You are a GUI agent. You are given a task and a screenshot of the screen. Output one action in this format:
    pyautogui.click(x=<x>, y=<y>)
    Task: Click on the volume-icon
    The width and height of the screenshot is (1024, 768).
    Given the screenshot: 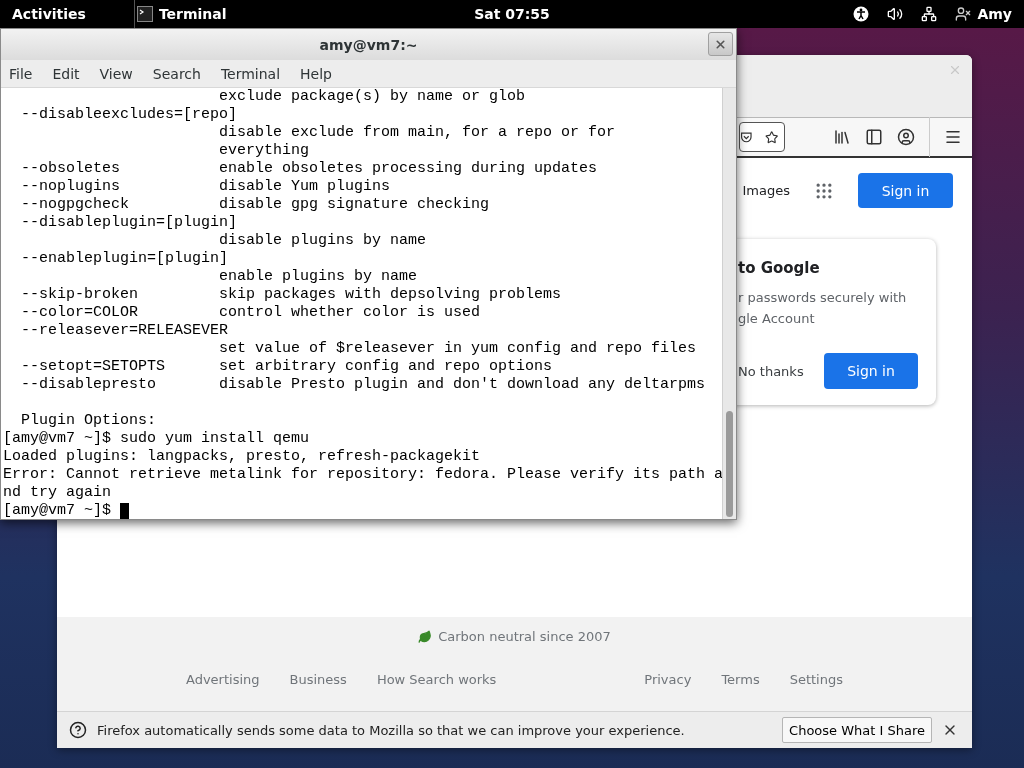 What is the action you would take?
    pyautogui.click(x=895, y=14)
    